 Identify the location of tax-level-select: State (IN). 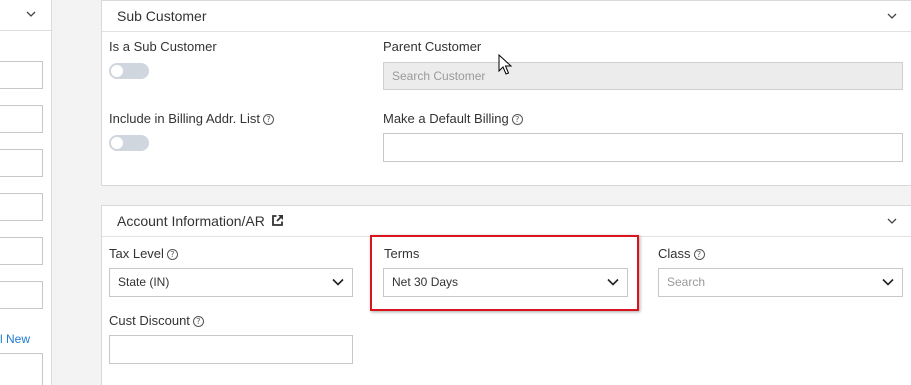
(231, 282).